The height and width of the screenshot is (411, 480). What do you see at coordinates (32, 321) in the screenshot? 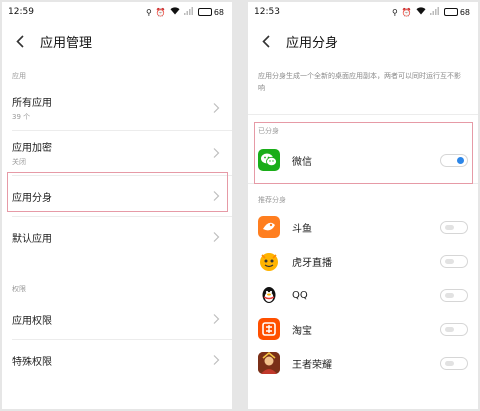
I see `menu-item-title: 应用权限` at bounding box center [32, 321].